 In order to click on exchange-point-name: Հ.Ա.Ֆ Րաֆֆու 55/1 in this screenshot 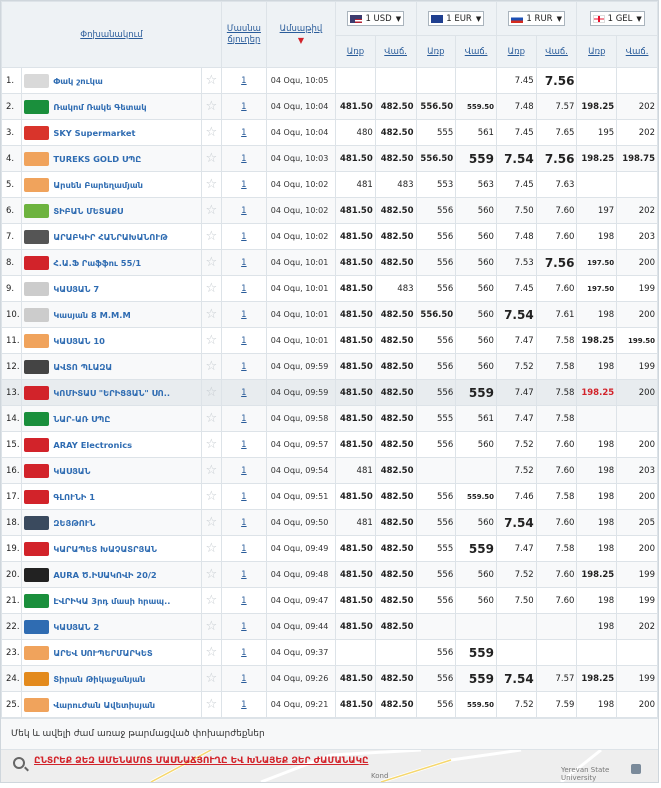, I will do `click(97, 263)`.